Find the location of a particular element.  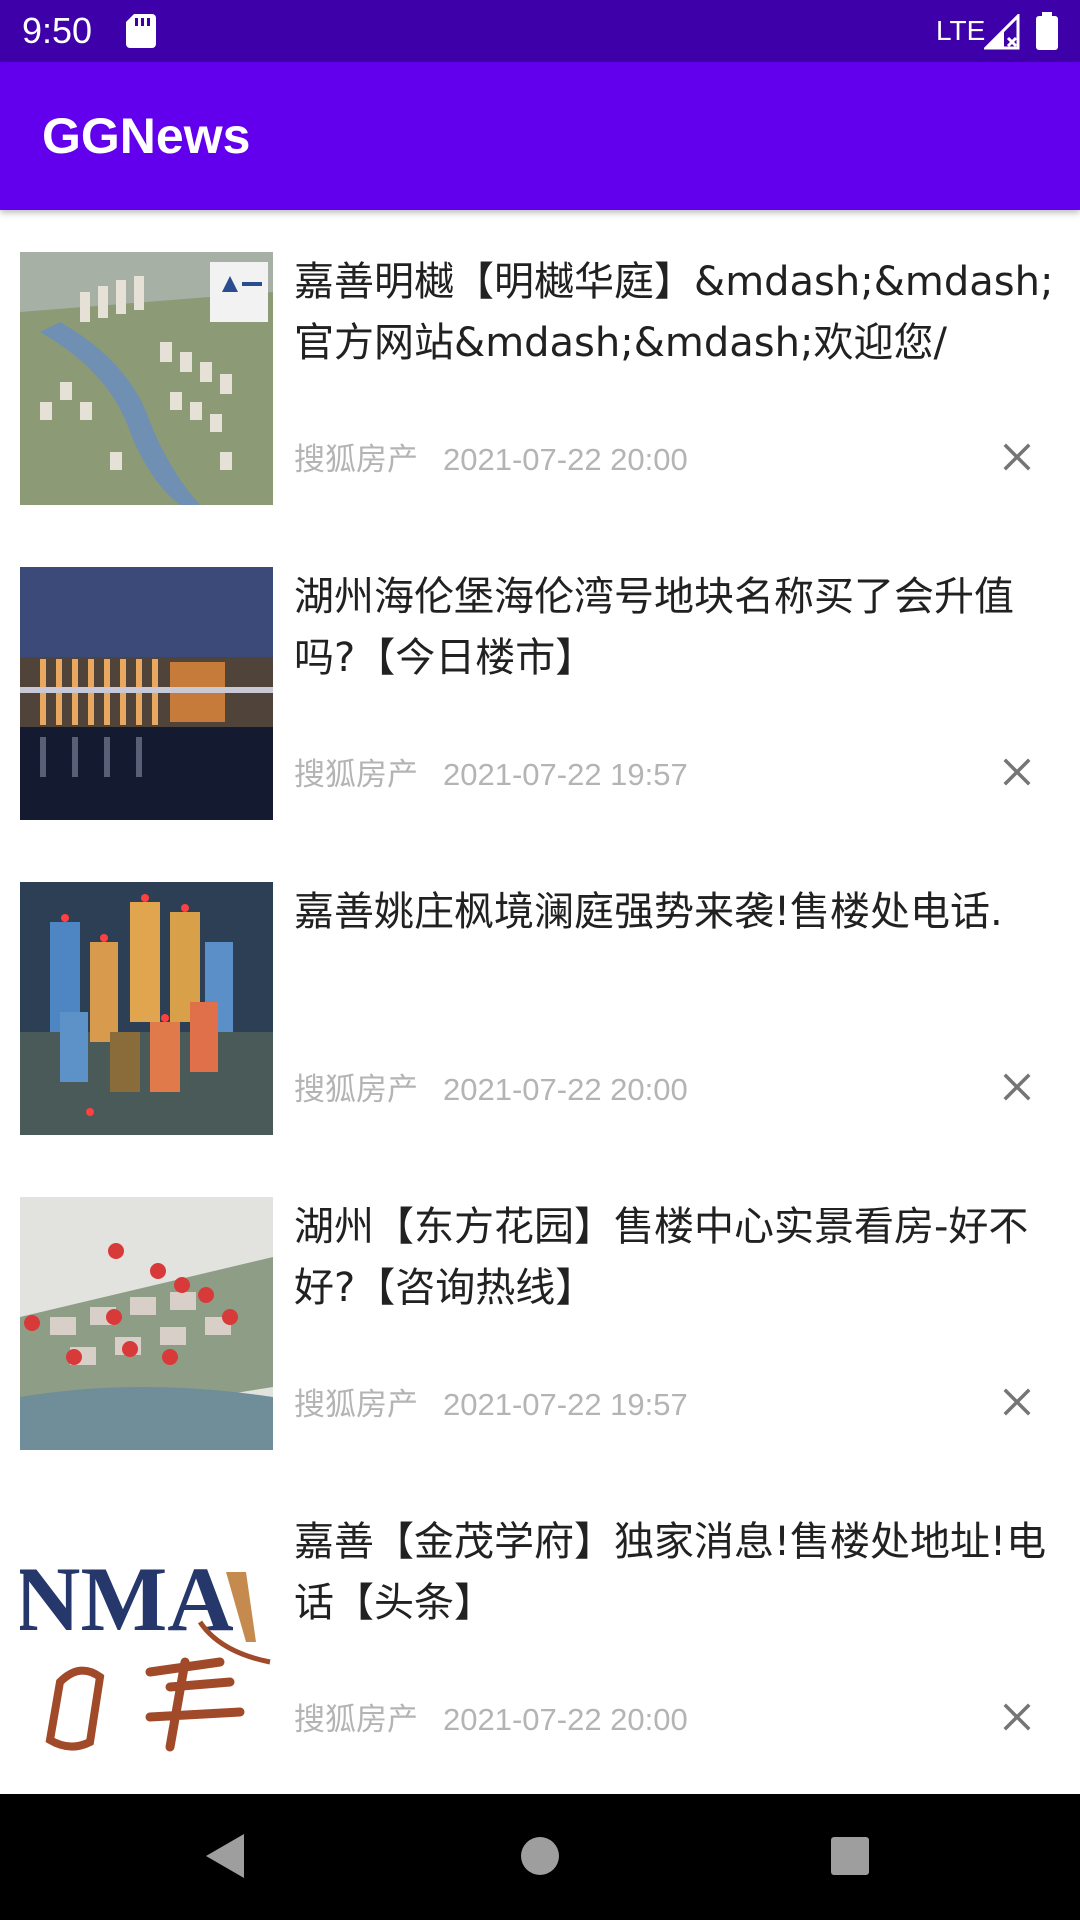

svg-text: NMA is located at coordinates (127, 1599).